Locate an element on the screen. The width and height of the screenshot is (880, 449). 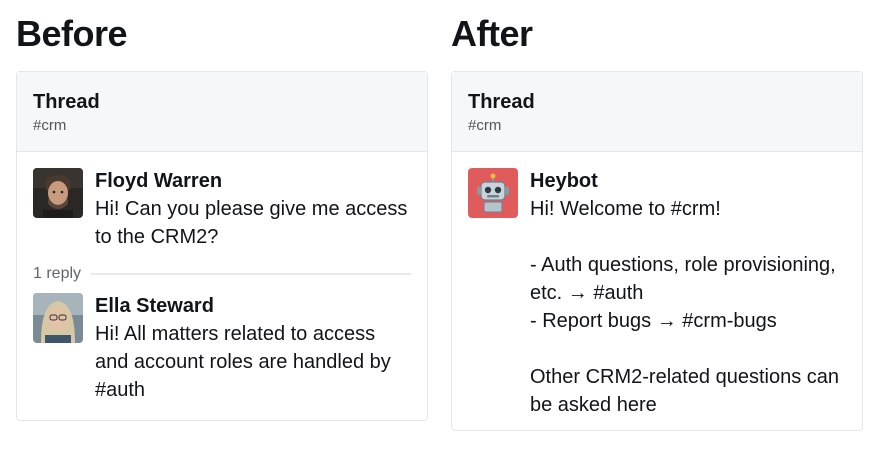
after-heading: After is located at coordinates (492, 33).